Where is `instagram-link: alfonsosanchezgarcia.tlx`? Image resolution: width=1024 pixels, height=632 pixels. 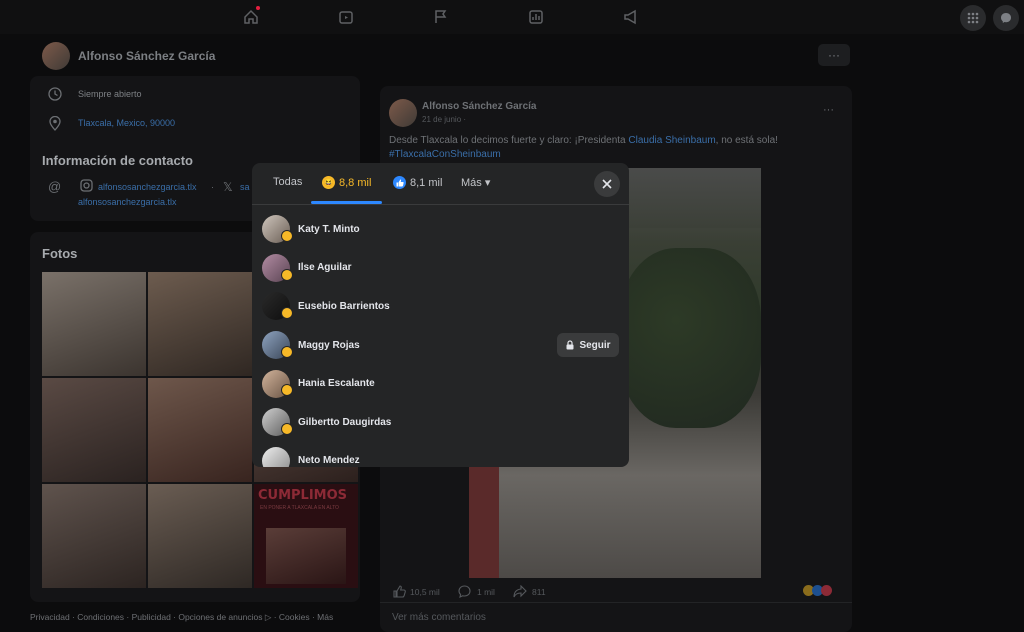
instagram-link: alfonsosanchezgarcia.tlx is located at coordinates (147, 187).